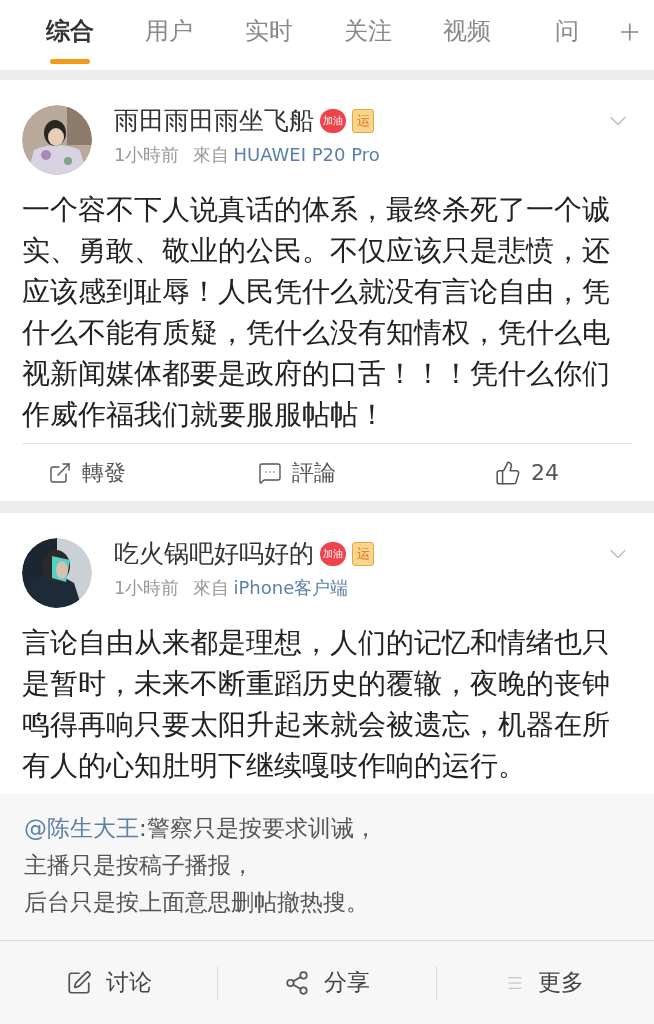  Describe the element at coordinates (201, 828) in the screenshot. I see `quote-text: @陈生大王:警察只是按要求训诫，` at that location.